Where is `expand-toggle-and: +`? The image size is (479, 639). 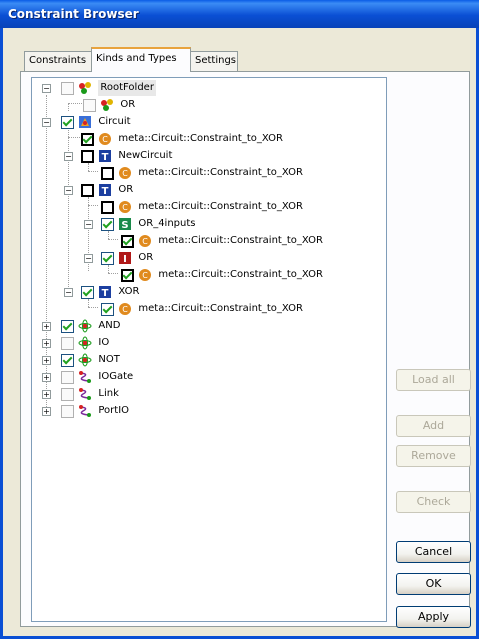 expand-toggle-and: + is located at coordinates (46, 326).